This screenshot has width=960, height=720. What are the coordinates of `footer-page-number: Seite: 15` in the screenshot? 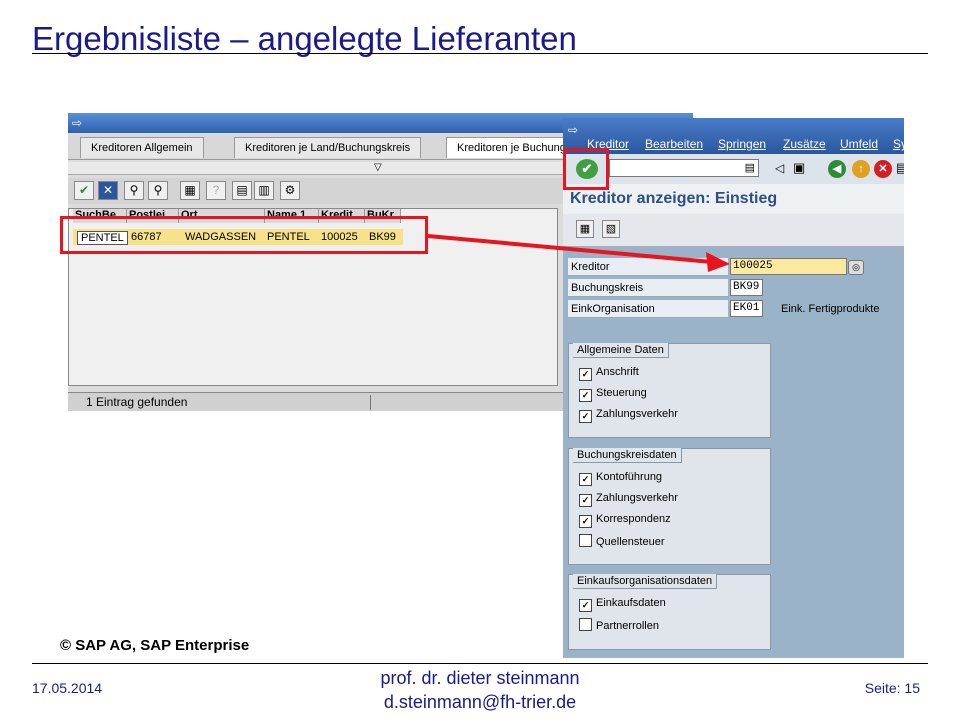 It's located at (892, 688).